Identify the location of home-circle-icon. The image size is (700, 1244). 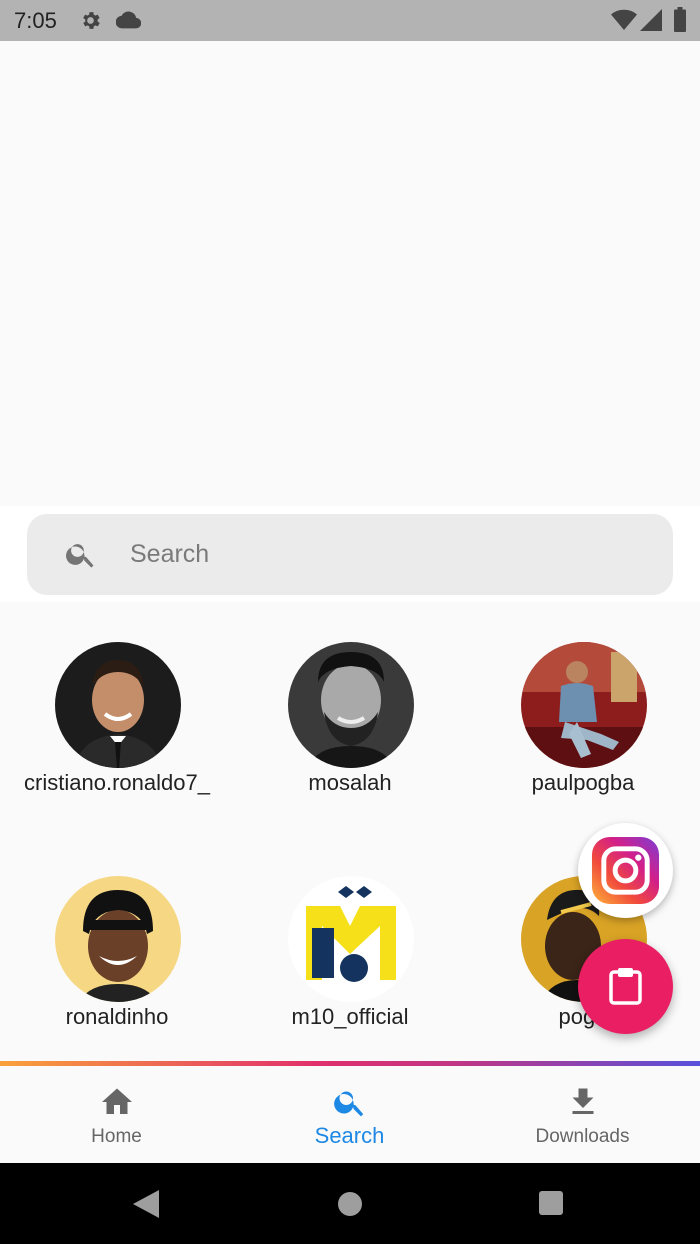
(350, 1204).